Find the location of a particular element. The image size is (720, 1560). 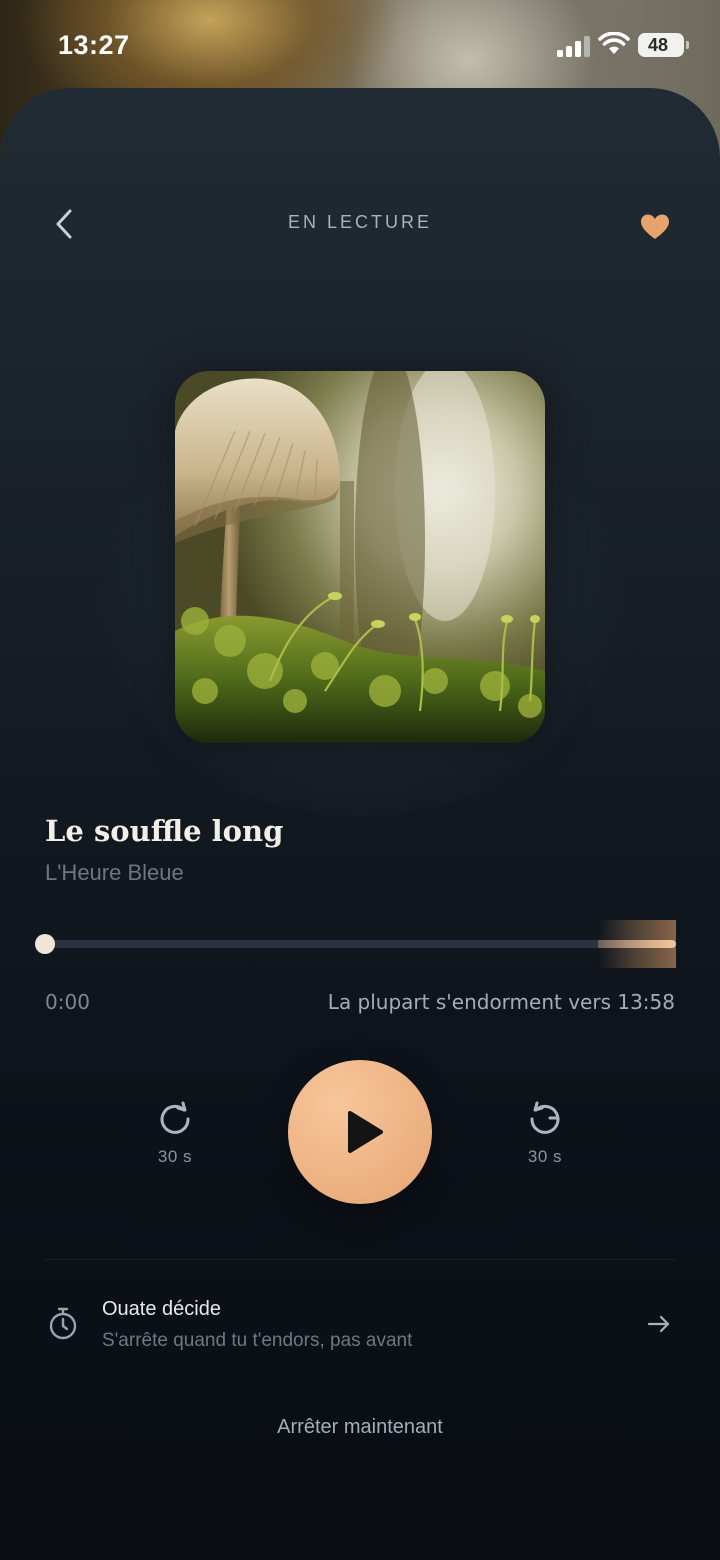

back-button is located at coordinates (64, 224).